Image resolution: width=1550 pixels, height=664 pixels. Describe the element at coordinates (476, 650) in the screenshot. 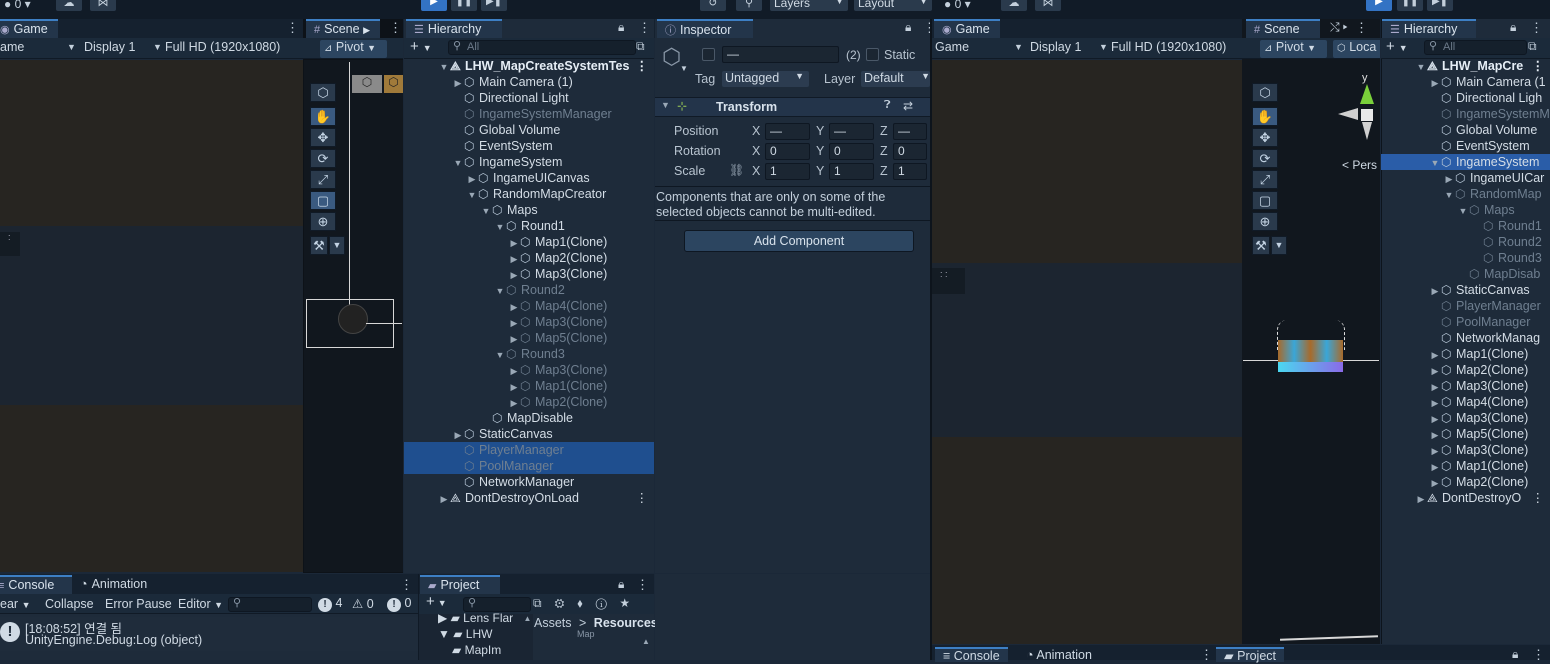

I see `project-tree-item: ▰ MapIm` at that location.